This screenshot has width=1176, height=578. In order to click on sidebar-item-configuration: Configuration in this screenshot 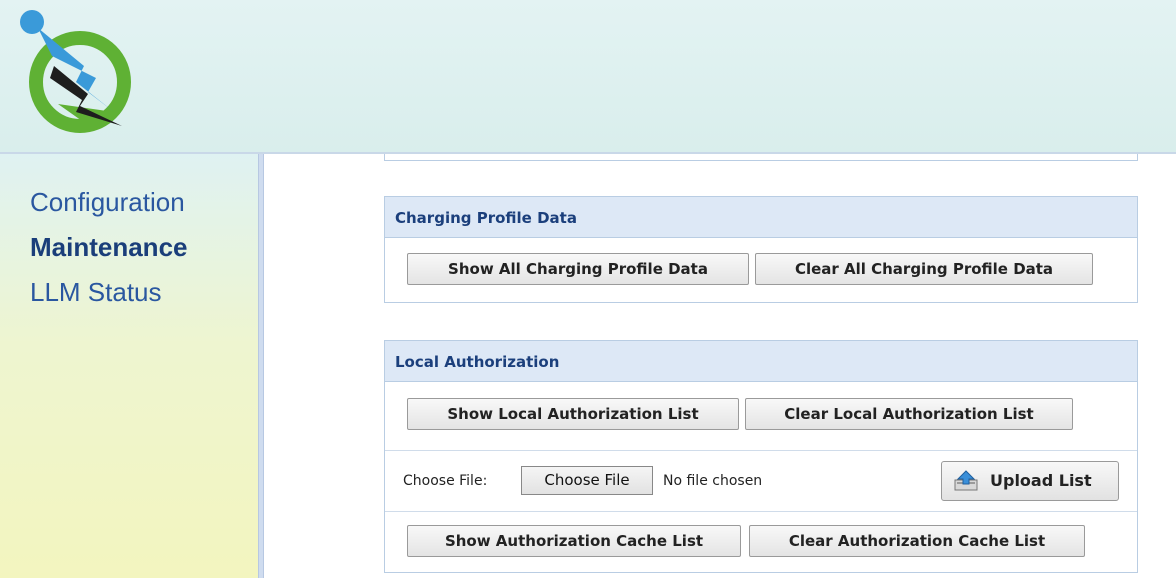, I will do `click(109, 202)`.